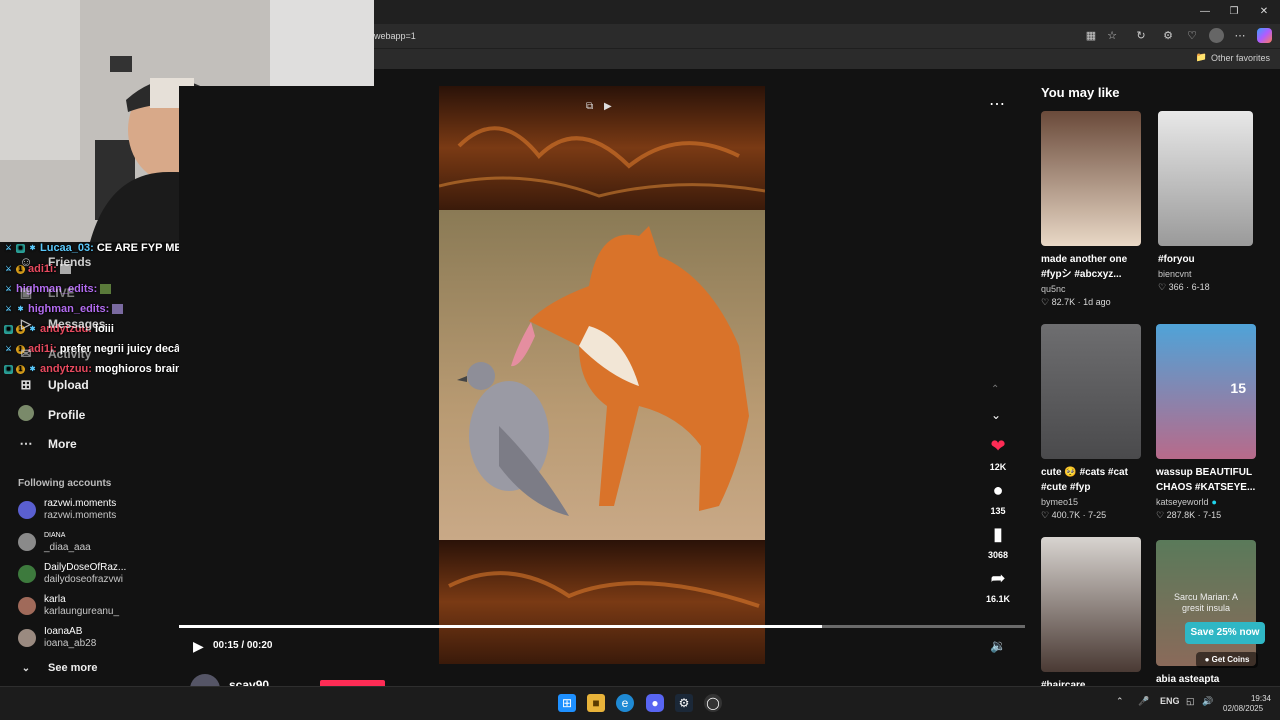  Describe the element at coordinates (1066, 515) in the screenshot. I see `like-count: 400.7K` at that location.